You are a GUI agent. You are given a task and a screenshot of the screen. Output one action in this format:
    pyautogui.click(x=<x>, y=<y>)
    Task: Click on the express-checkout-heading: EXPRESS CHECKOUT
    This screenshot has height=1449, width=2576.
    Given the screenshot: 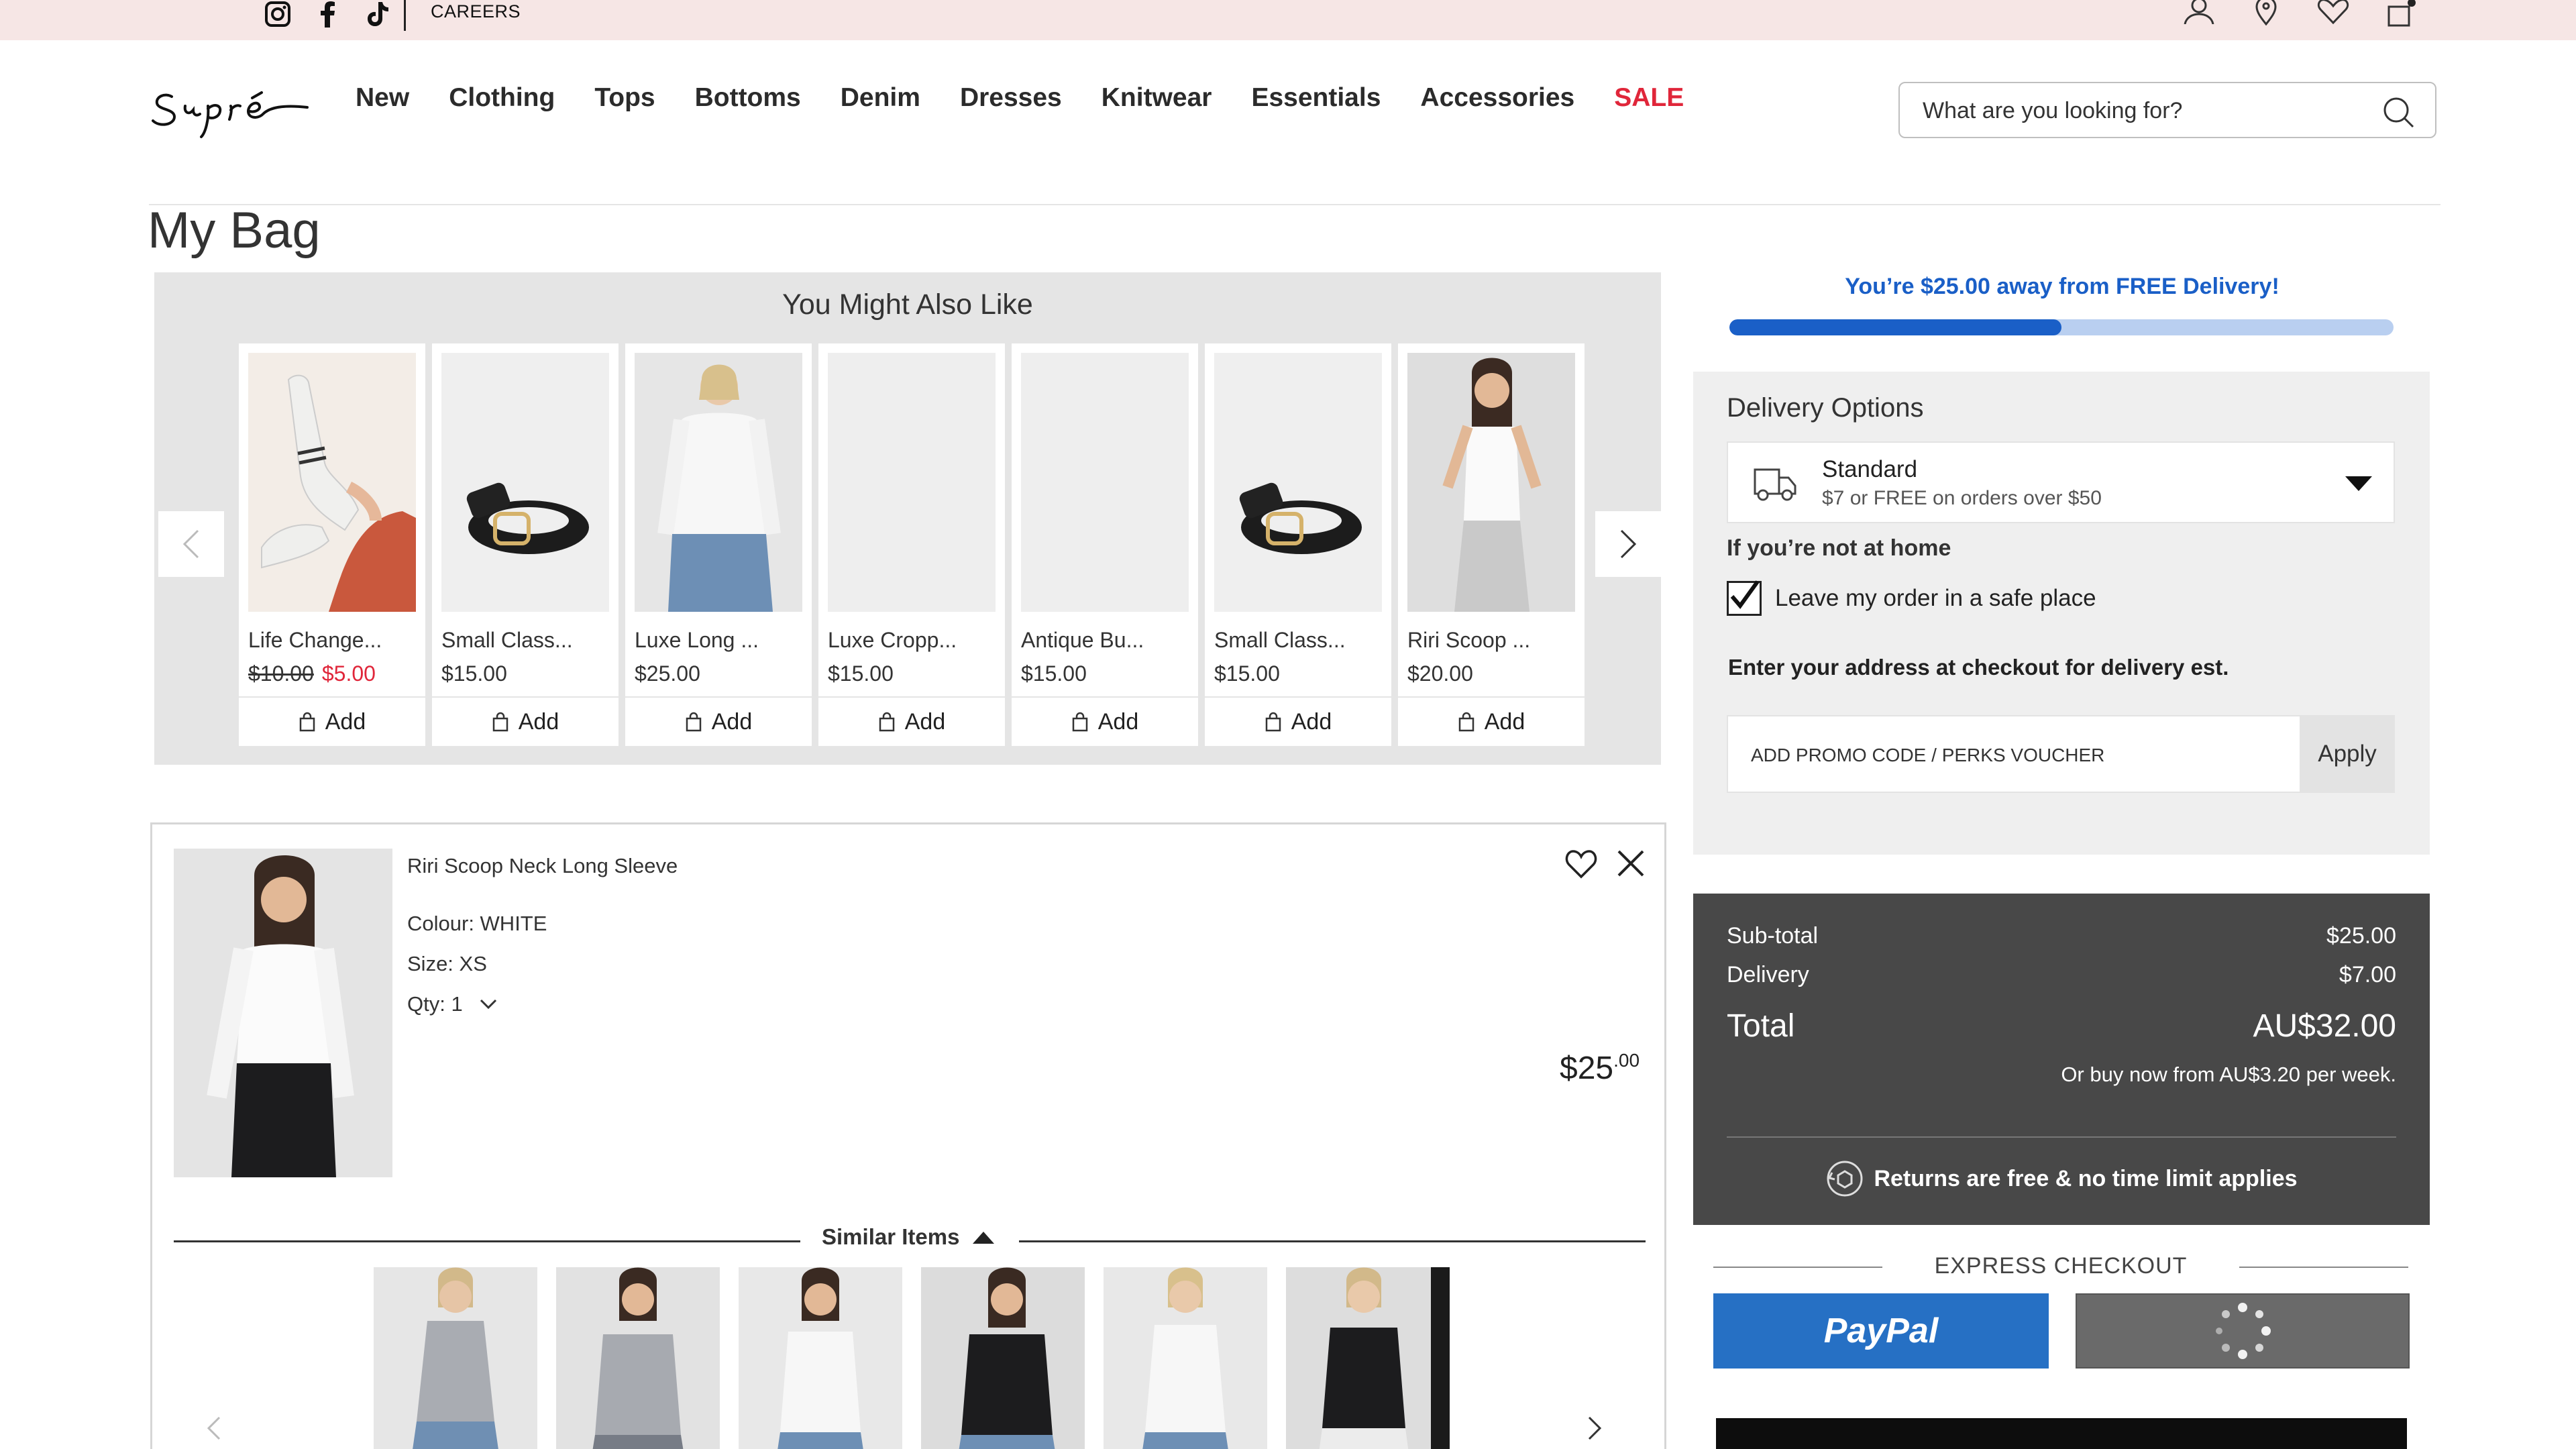 What is the action you would take?
    pyautogui.click(x=2060, y=1266)
    